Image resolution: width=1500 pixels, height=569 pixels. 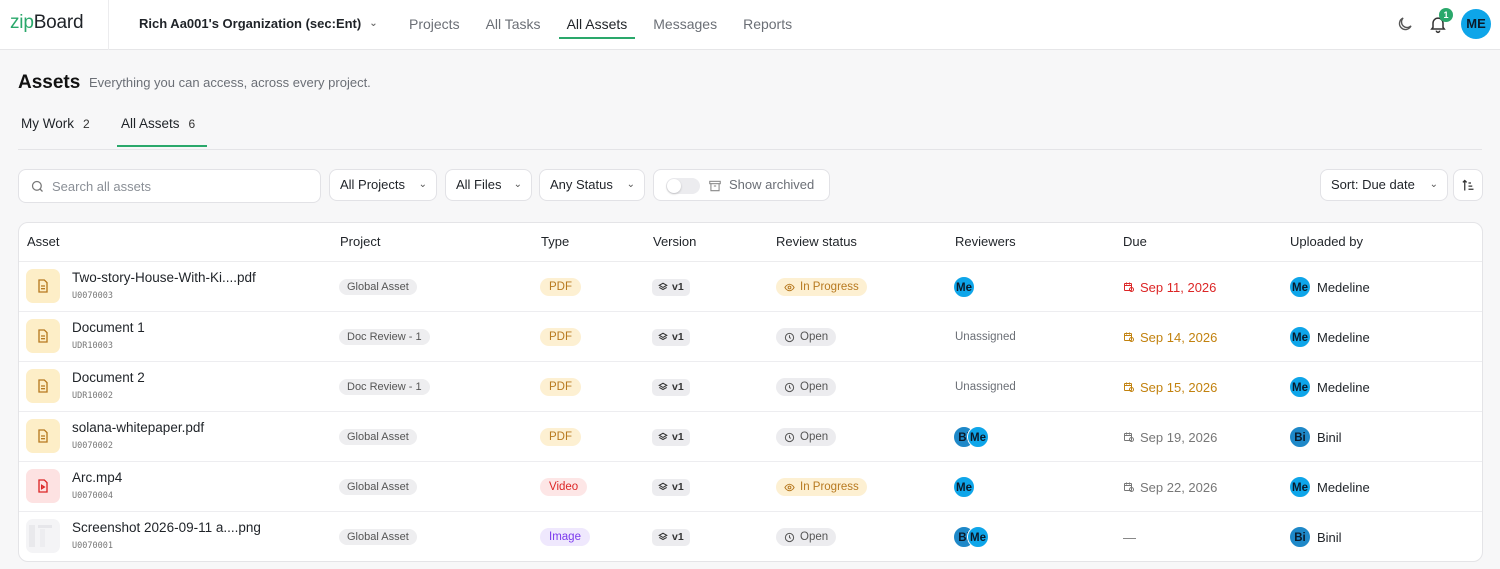 What do you see at coordinates (1476, 24) in the screenshot?
I see `user-avatar: ME` at bounding box center [1476, 24].